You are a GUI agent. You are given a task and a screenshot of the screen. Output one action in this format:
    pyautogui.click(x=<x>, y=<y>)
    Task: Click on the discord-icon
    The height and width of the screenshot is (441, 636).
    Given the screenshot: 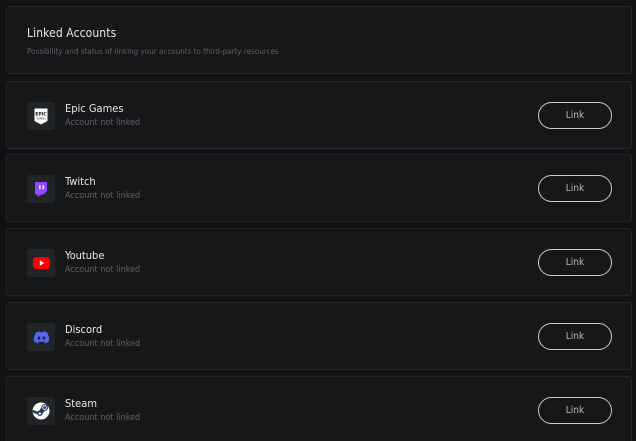 What is the action you would take?
    pyautogui.click(x=41, y=337)
    